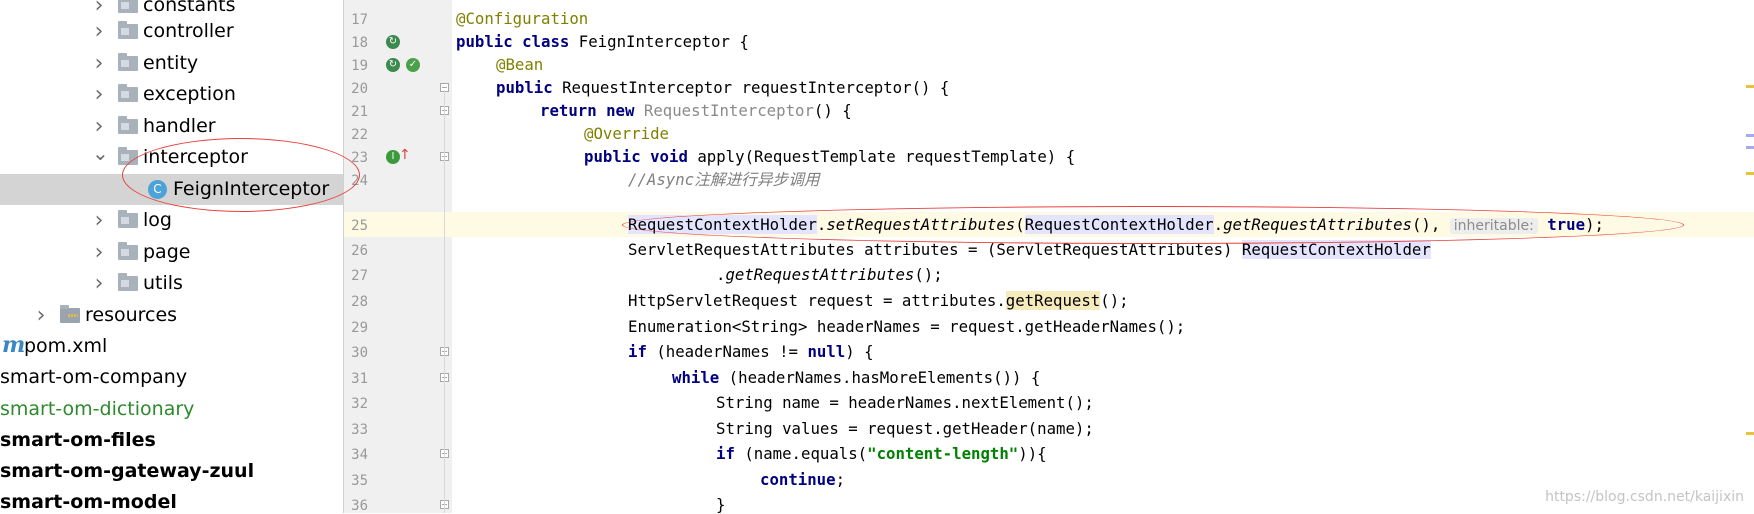  I want to click on tree-item-pom-xml: m pom.xml, so click(171, 346).